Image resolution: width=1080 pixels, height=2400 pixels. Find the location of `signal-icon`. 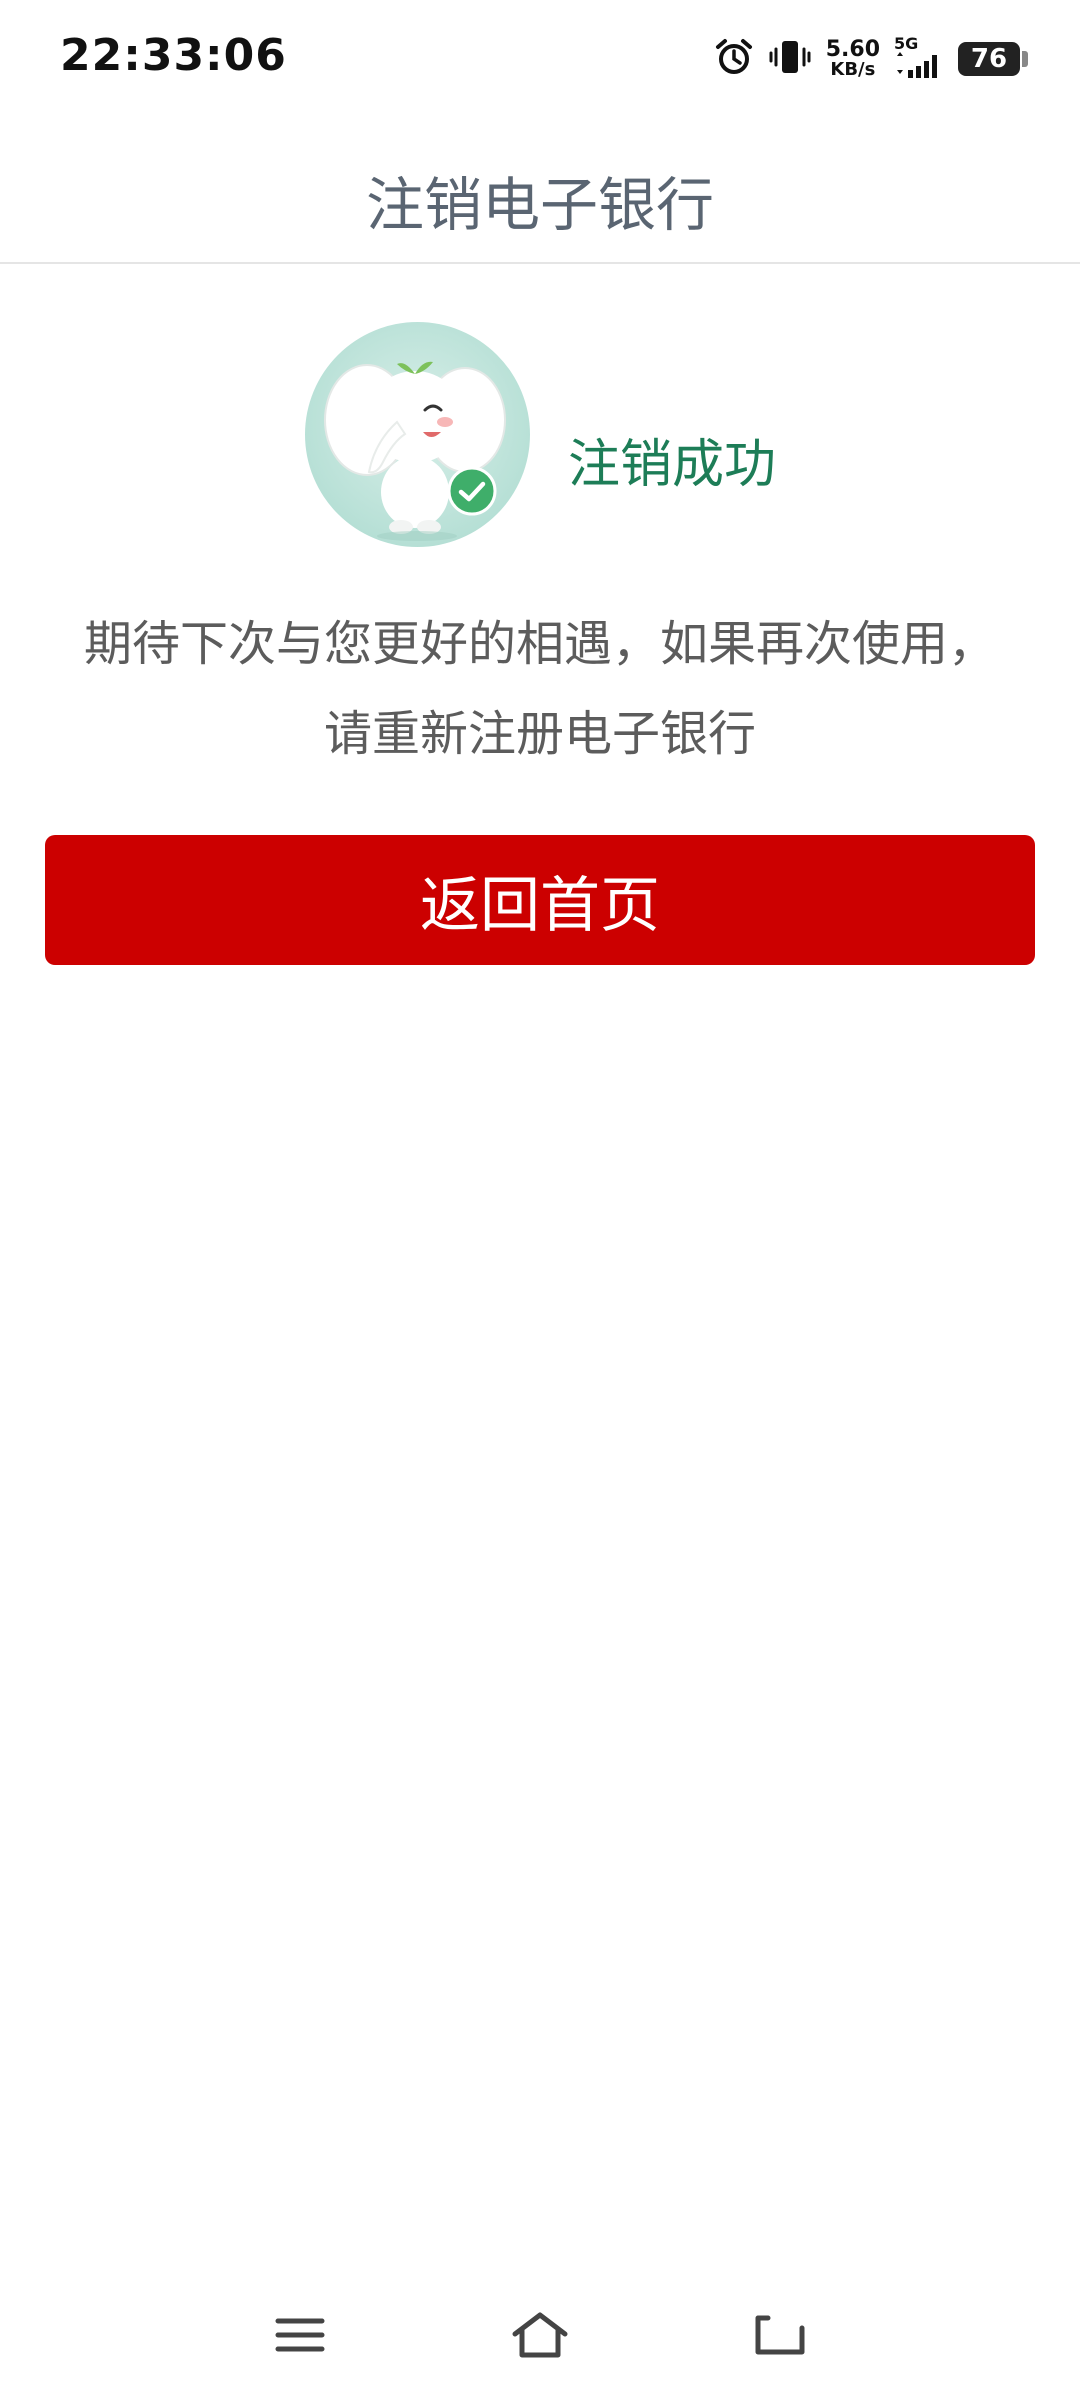

signal-icon is located at coordinates (919, 67).